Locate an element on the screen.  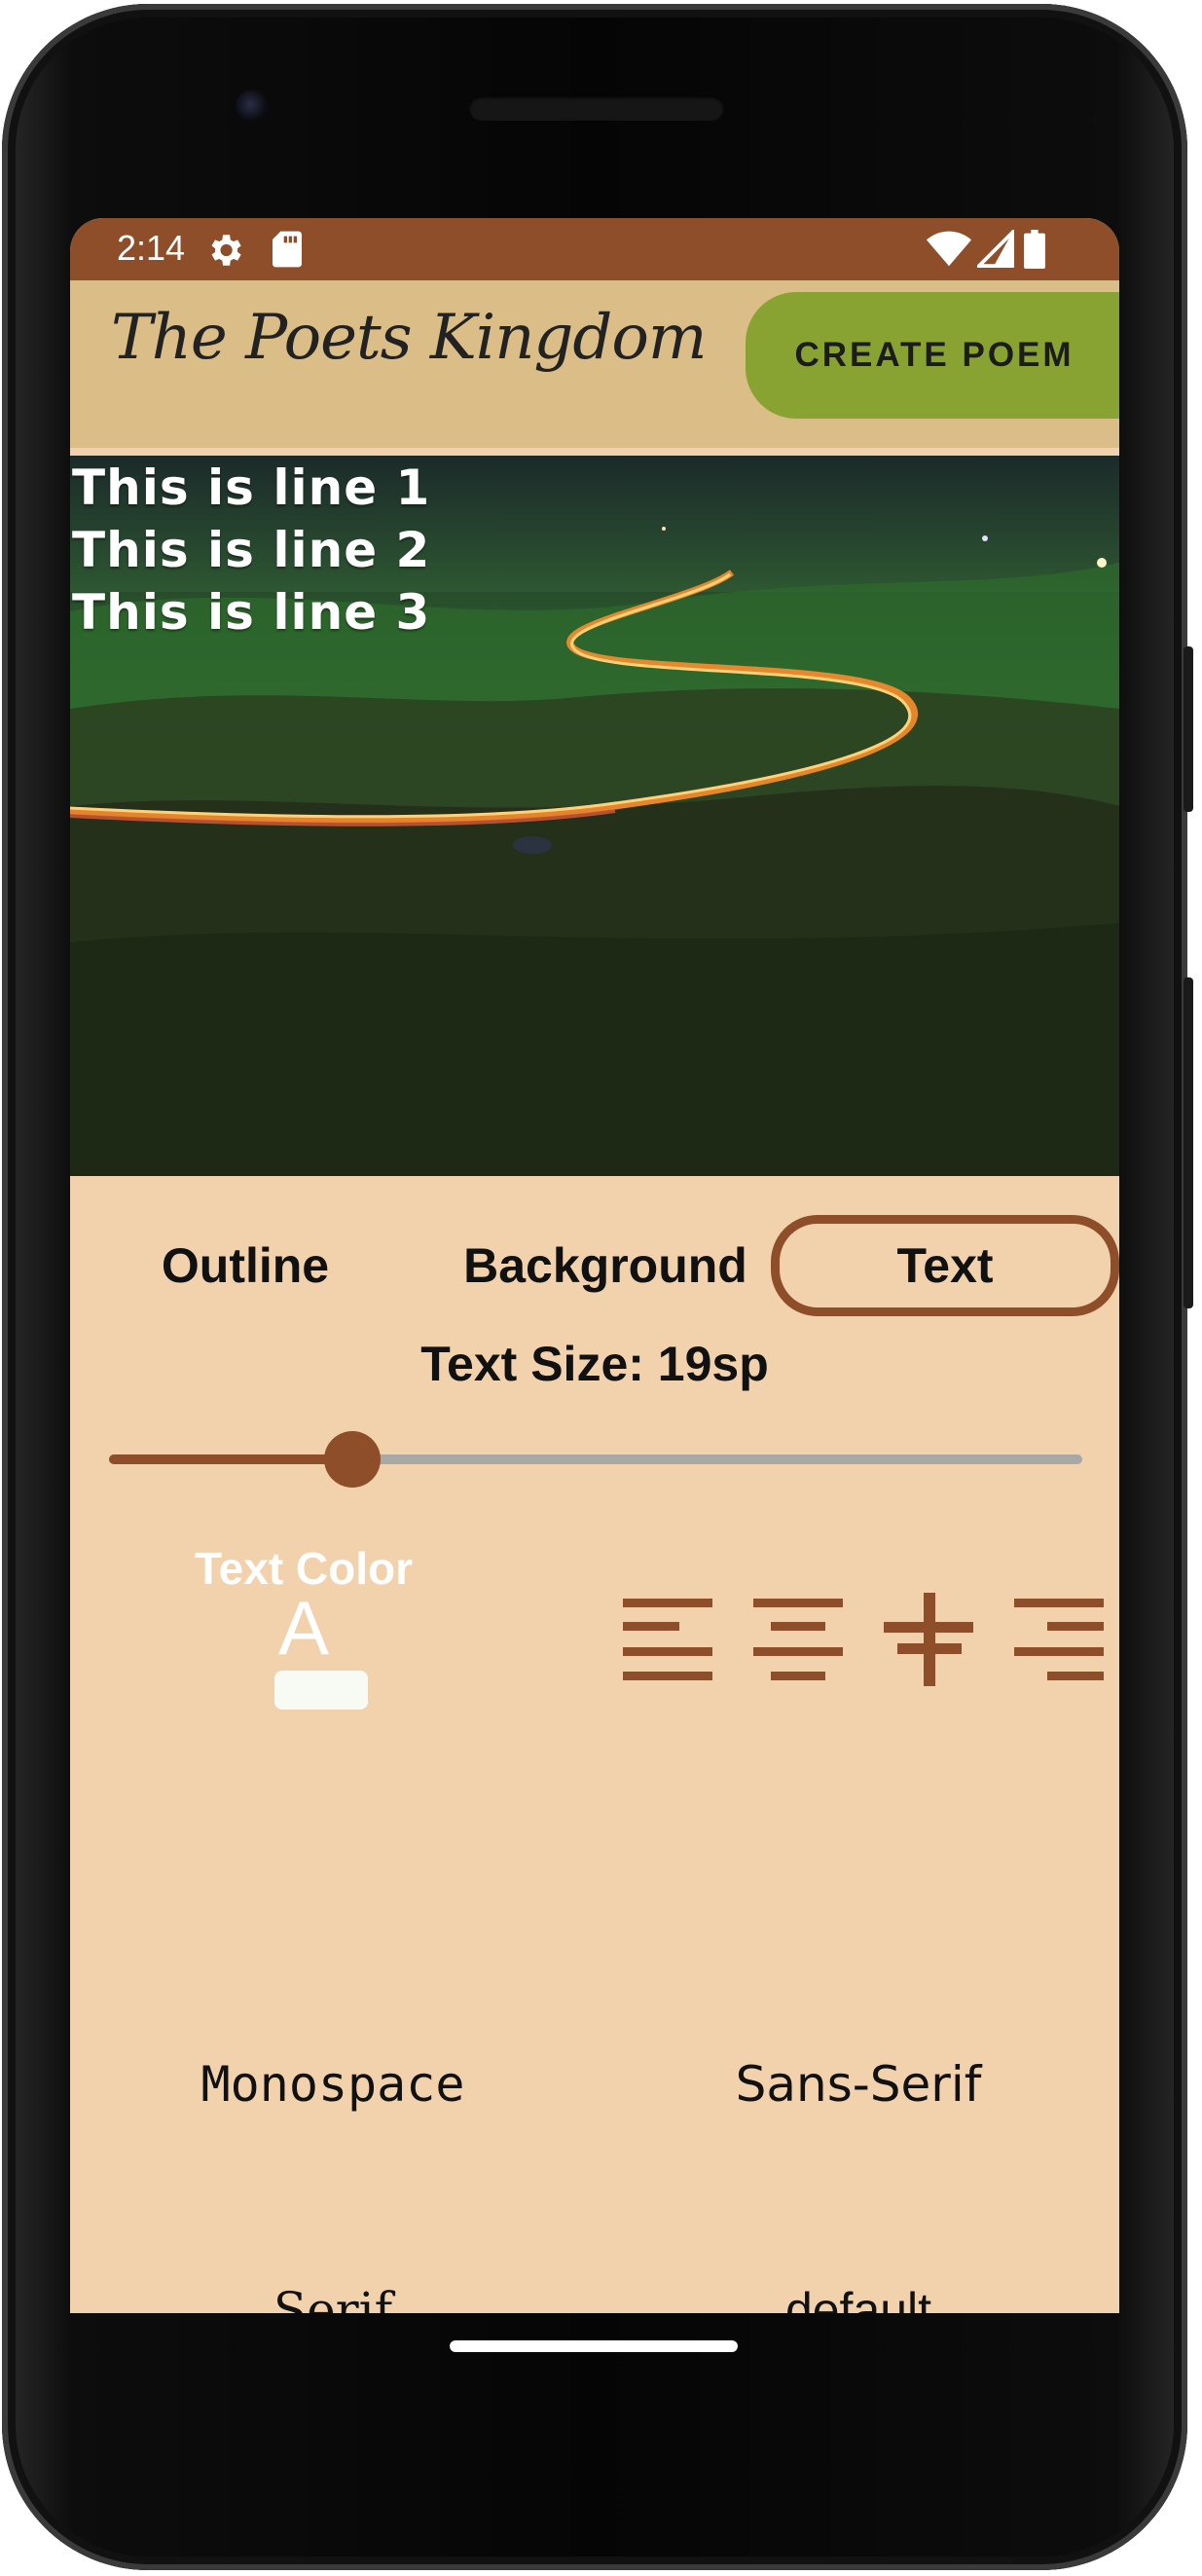
align-center-icon is located at coordinates (800, 1639).